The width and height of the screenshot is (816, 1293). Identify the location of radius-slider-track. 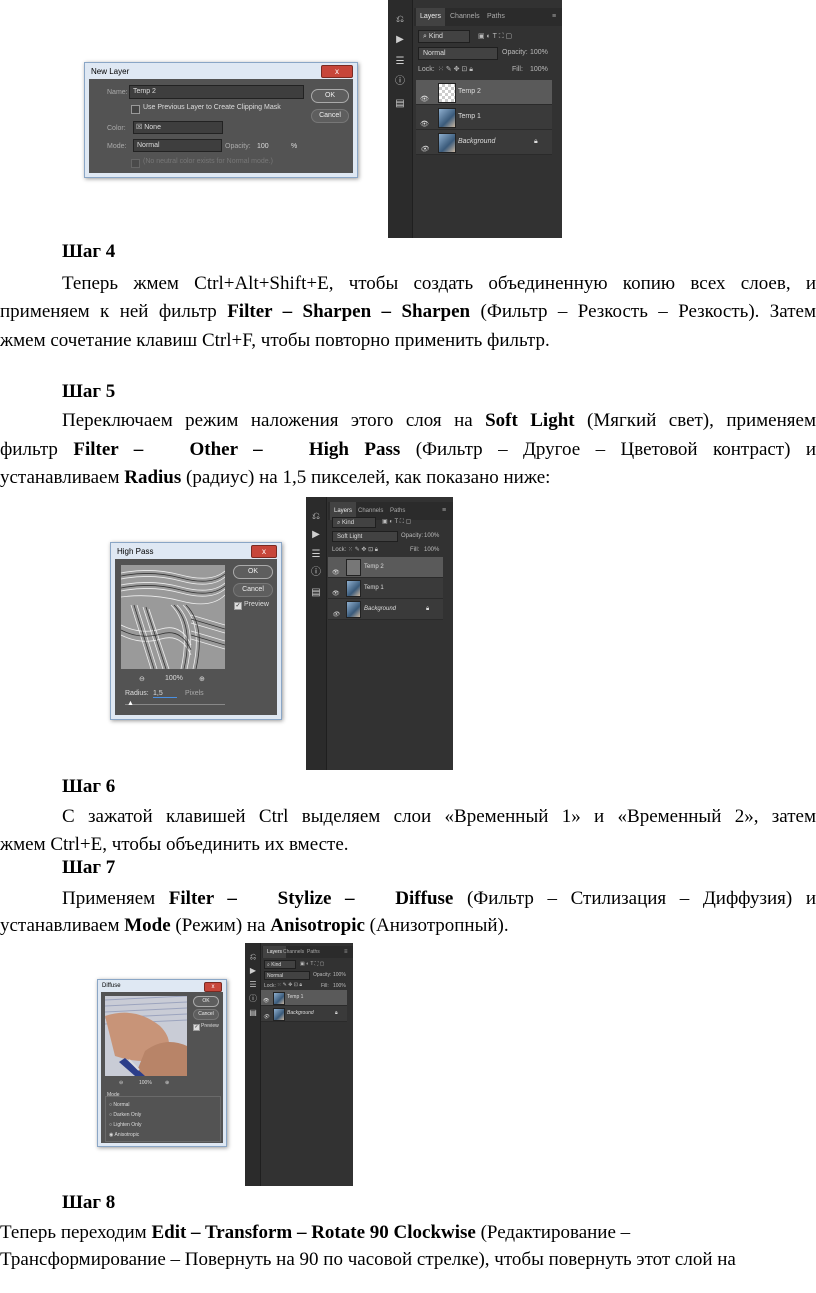
(175, 704).